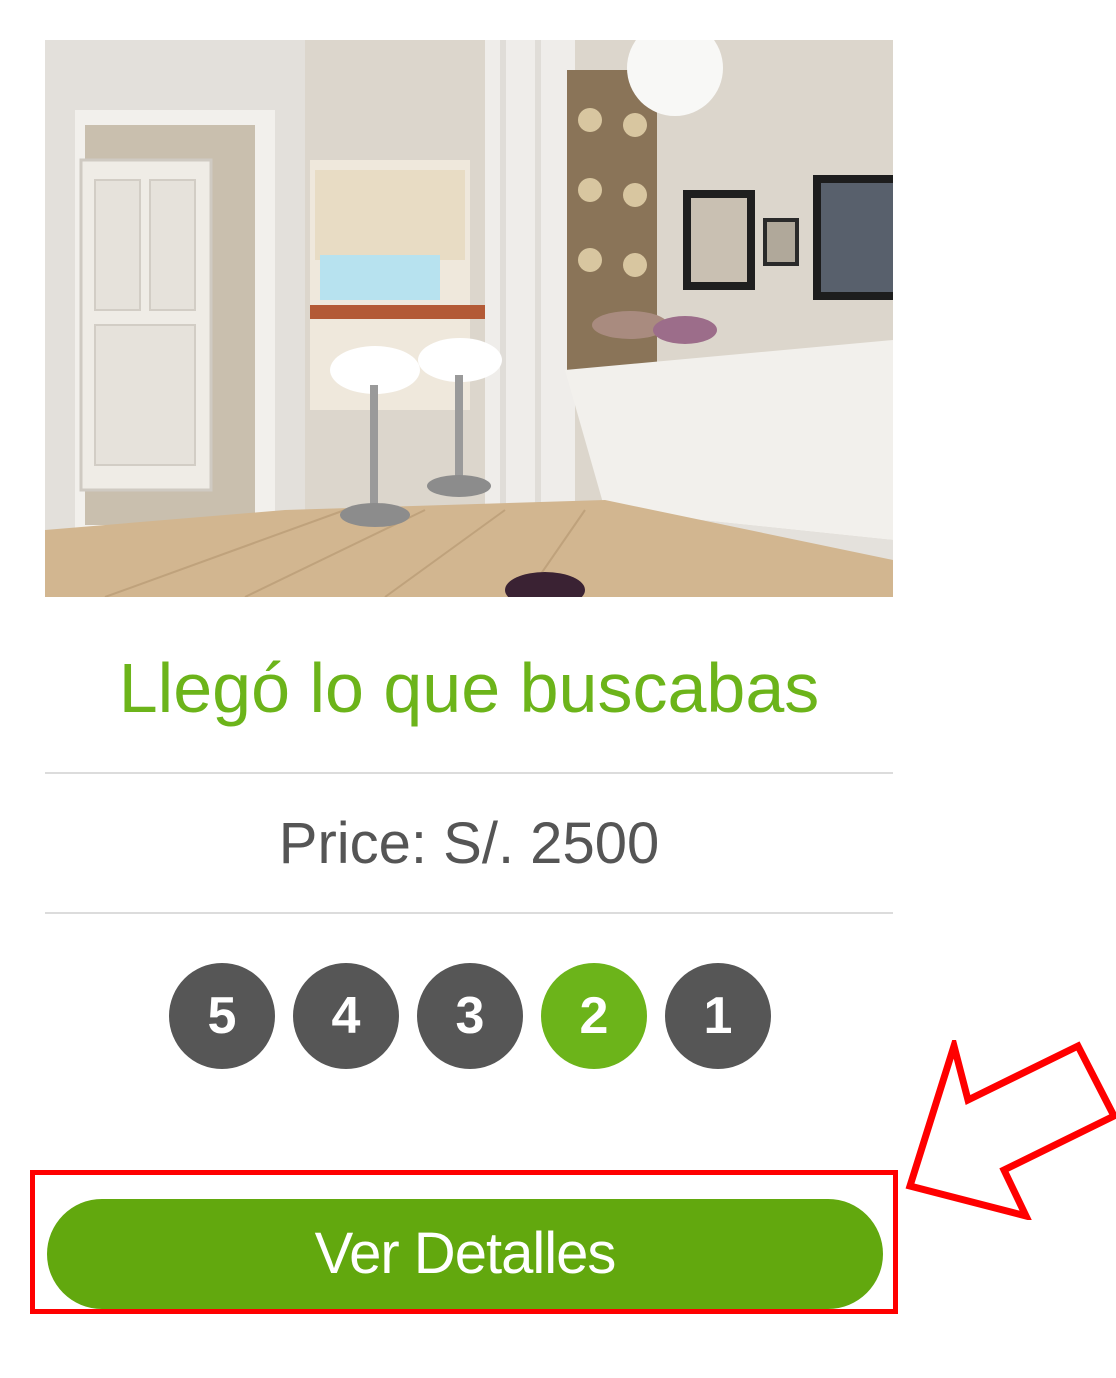  What do you see at coordinates (1010, 1130) in the screenshot?
I see `pointer-arrow-icon` at bounding box center [1010, 1130].